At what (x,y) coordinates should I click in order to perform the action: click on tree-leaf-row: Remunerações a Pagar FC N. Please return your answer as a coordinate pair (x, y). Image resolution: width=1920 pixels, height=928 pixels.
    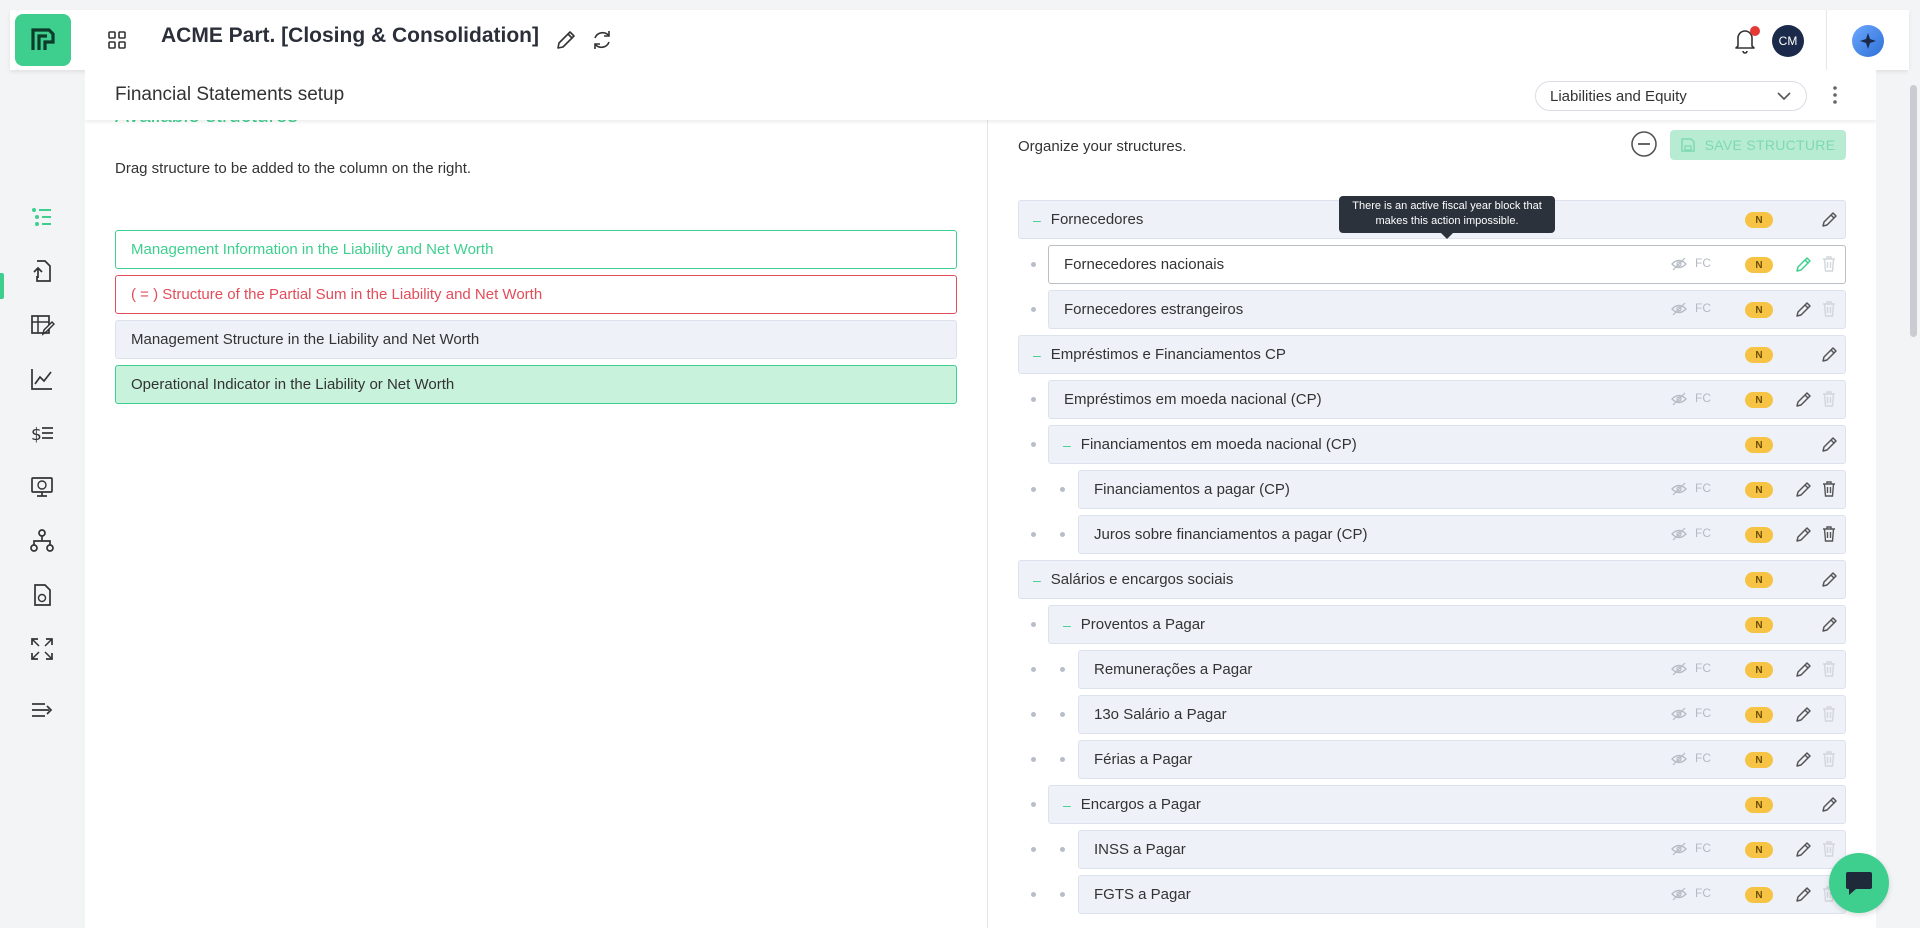
    Looking at the image, I should click on (1462, 669).